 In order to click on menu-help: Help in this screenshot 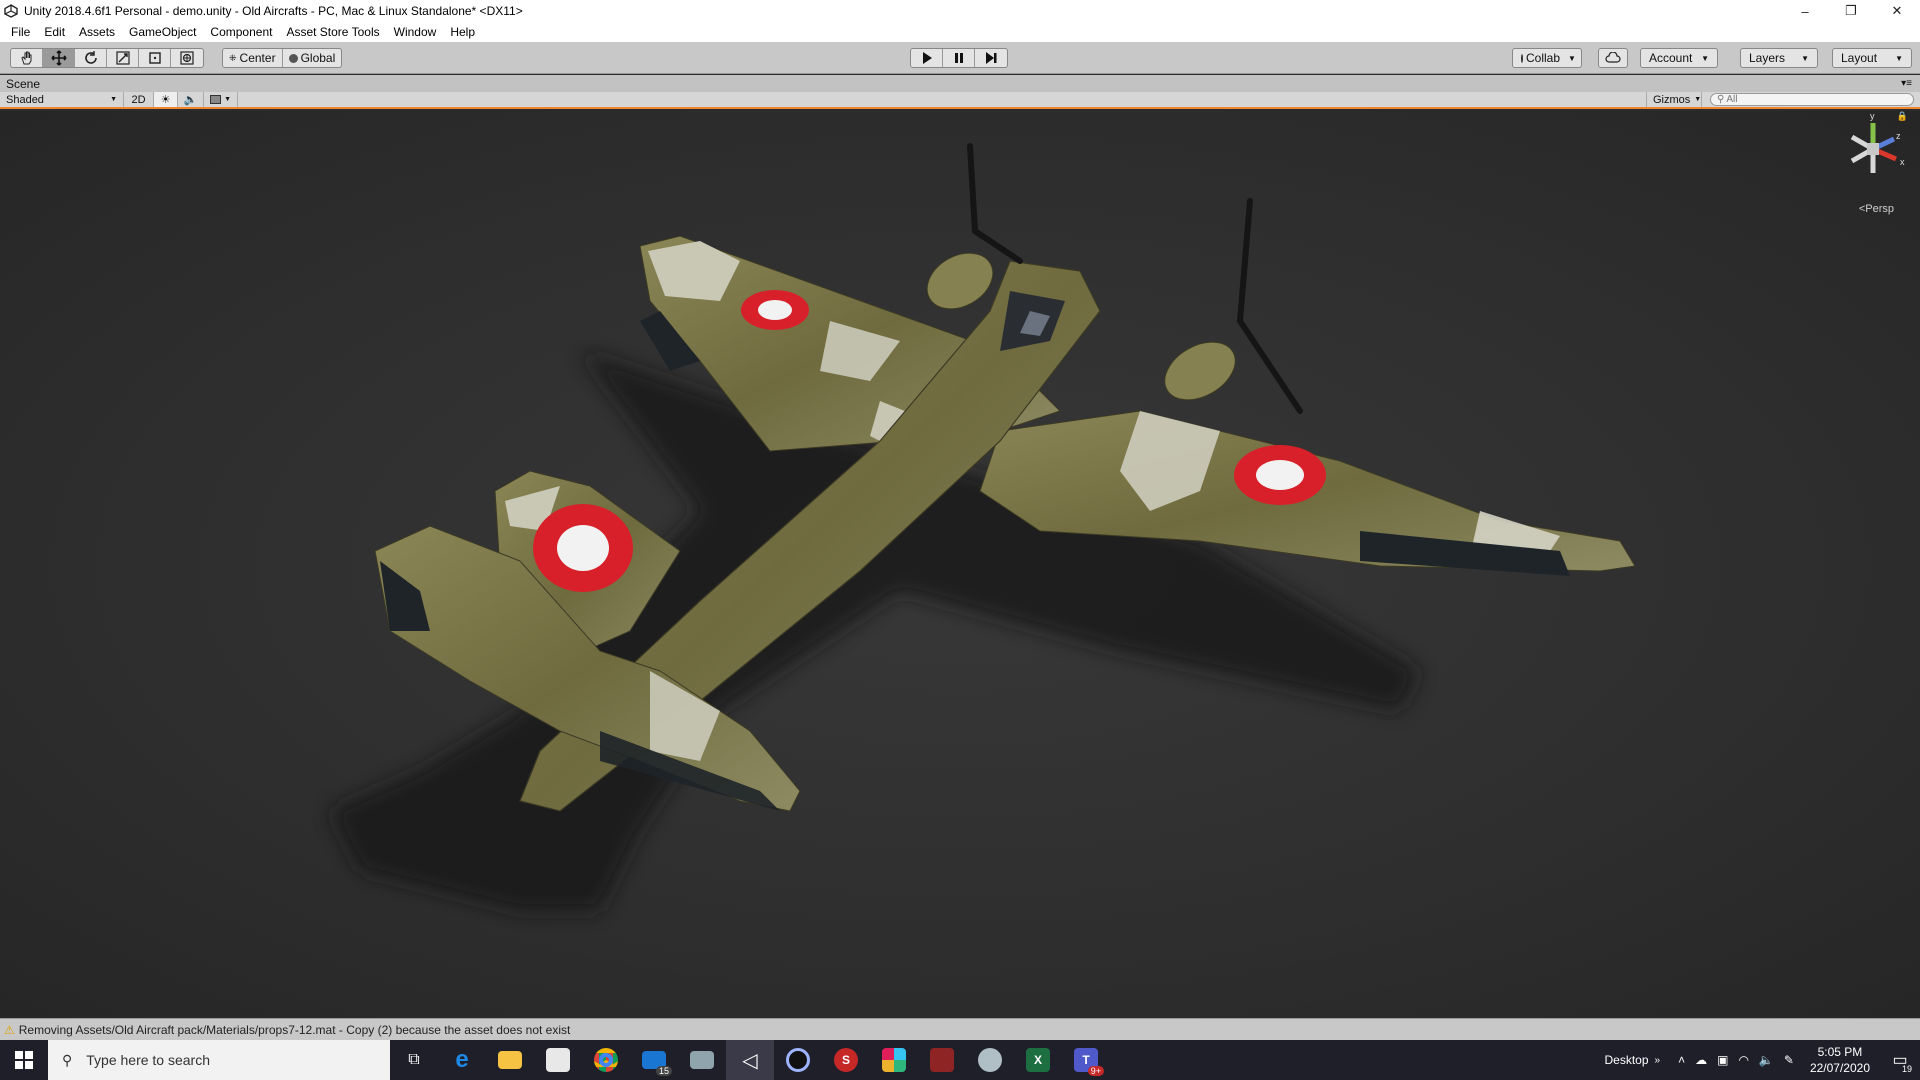, I will do `click(462, 32)`.